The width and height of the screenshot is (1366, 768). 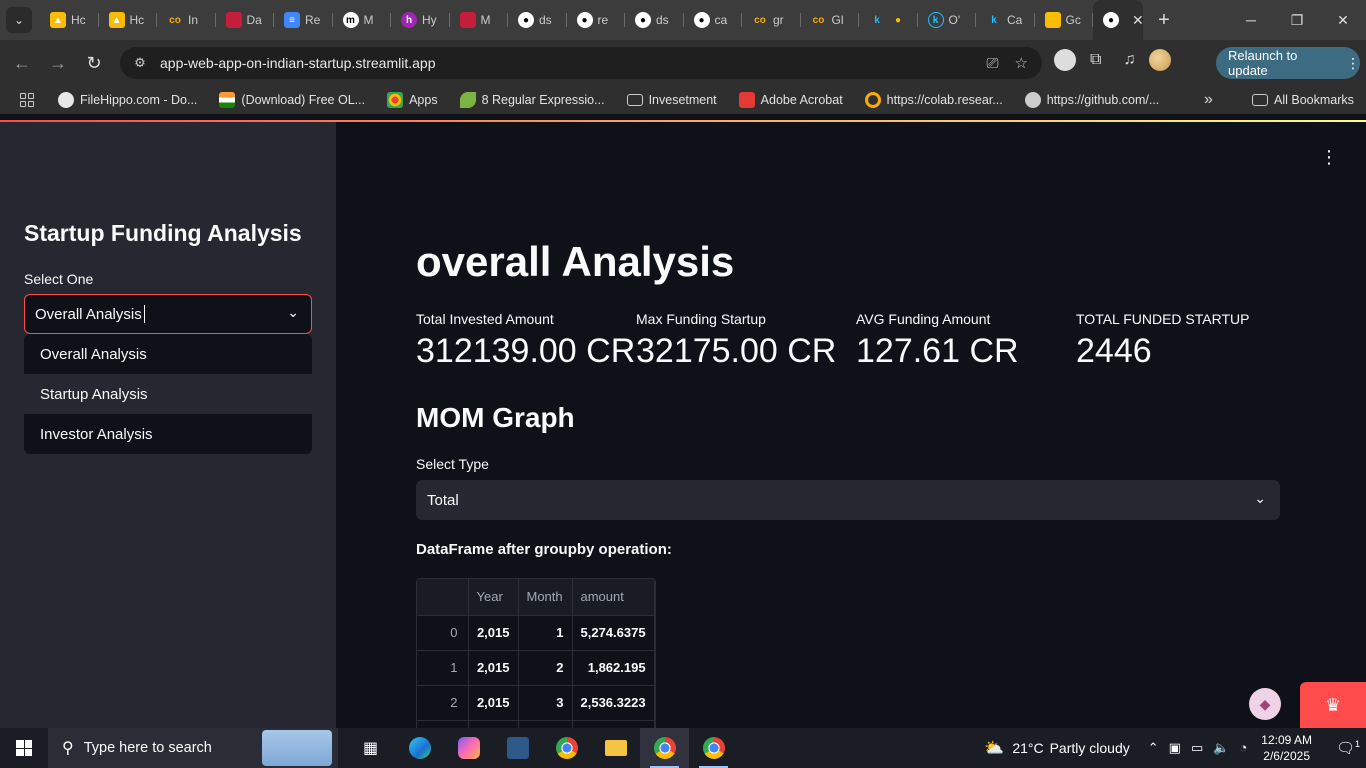 I want to click on tab-label: Hc, so click(x=78, y=20).